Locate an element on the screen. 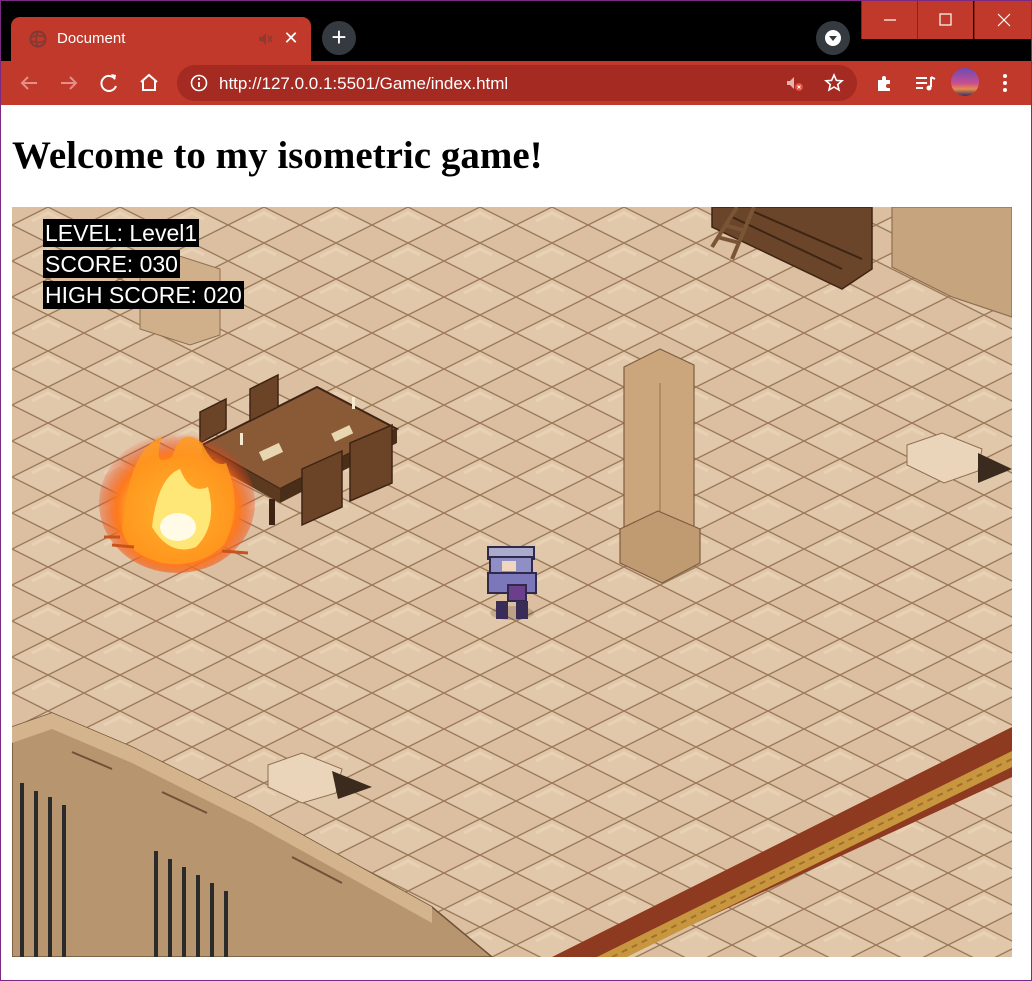 The image size is (1032, 981). back-icon is located at coordinates (29, 83).